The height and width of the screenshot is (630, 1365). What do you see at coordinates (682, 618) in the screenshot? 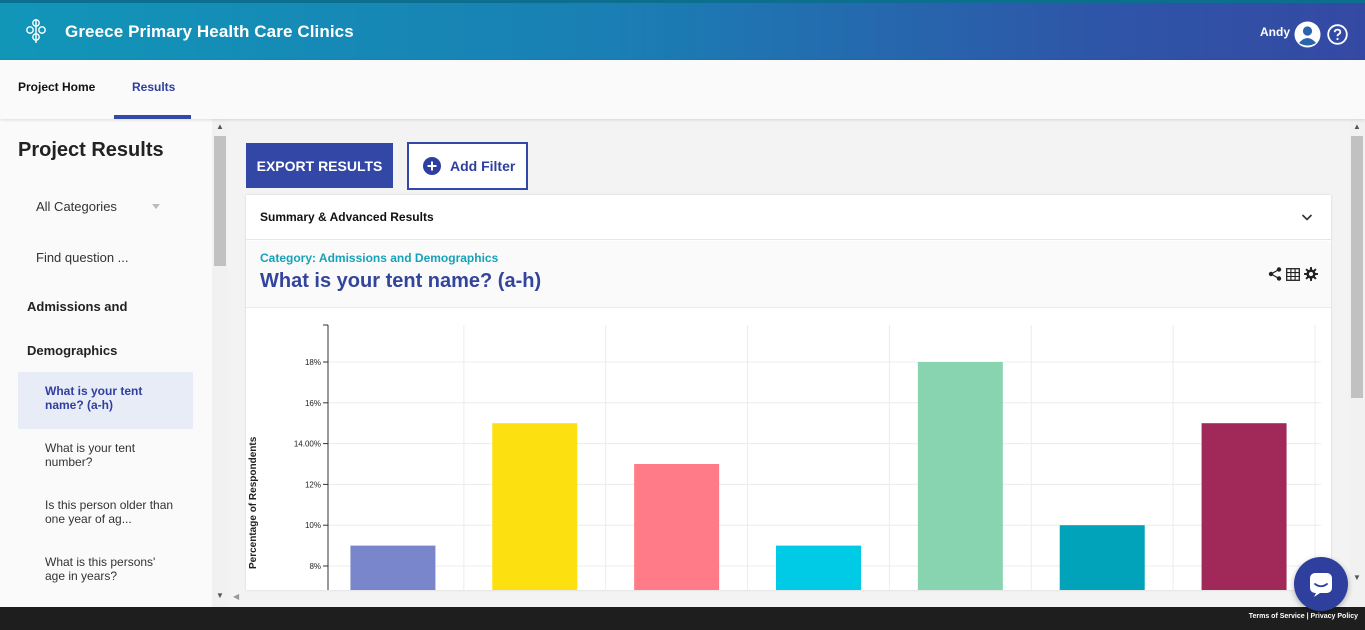
I see `footer: Terms of Service | Privacy Policy` at bounding box center [682, 618].